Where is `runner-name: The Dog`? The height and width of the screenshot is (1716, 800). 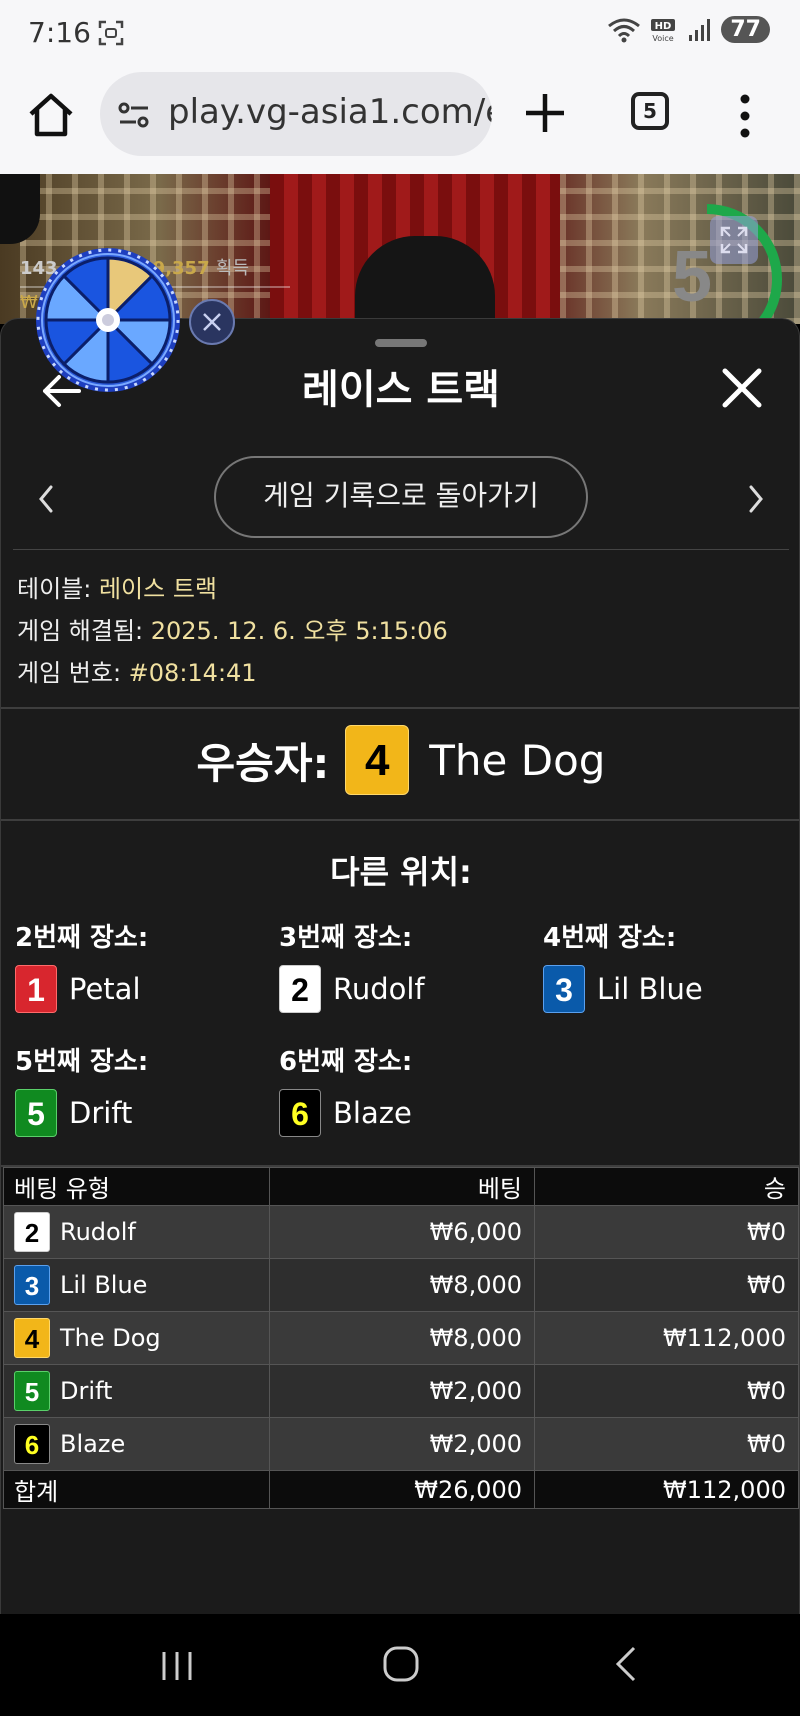 runner-name: The Dog is located at coordinates (110, 1338).